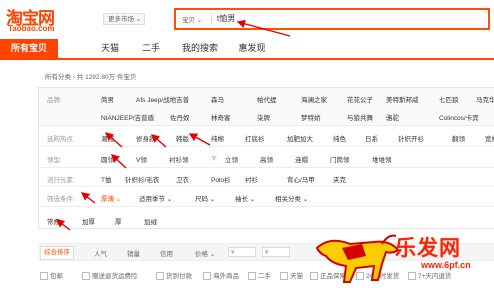  Describe the element at coordinates (263, 28) in the screenshot. I see `arrow-search-query` at that location.